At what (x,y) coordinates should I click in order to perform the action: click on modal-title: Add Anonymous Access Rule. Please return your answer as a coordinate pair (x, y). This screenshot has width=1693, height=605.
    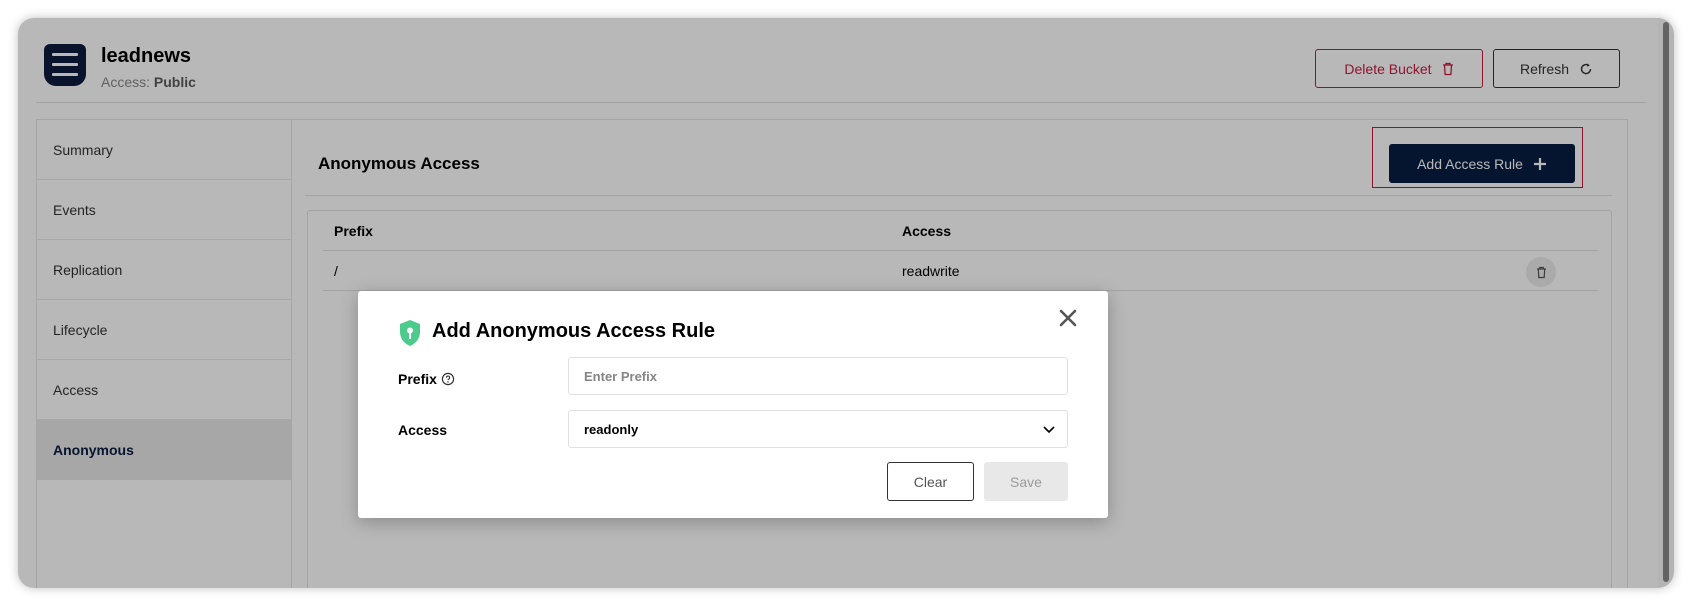
    Looking at the image, I should click on (574, 331).